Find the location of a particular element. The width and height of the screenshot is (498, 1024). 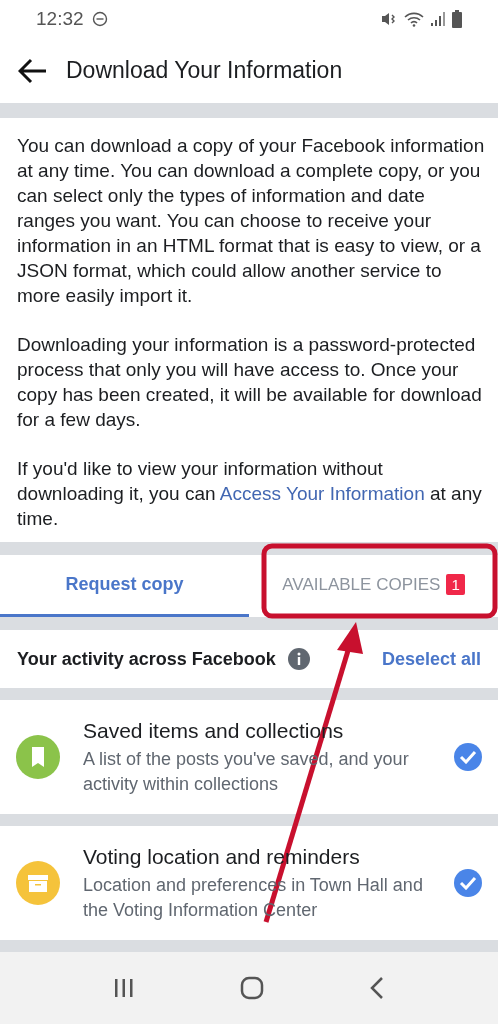

do-not-disturb-icon is located at coordinates (99, 19).